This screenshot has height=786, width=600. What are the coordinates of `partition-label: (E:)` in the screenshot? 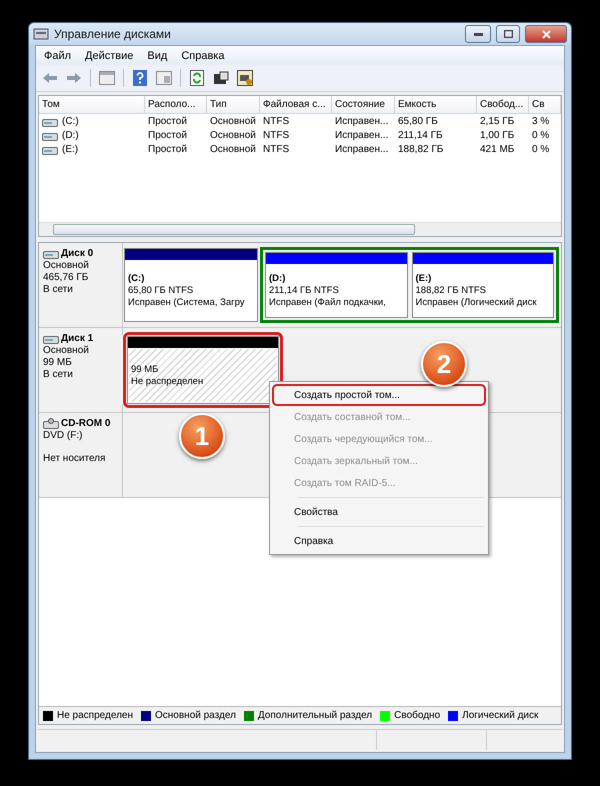 It's located at (424, 278).